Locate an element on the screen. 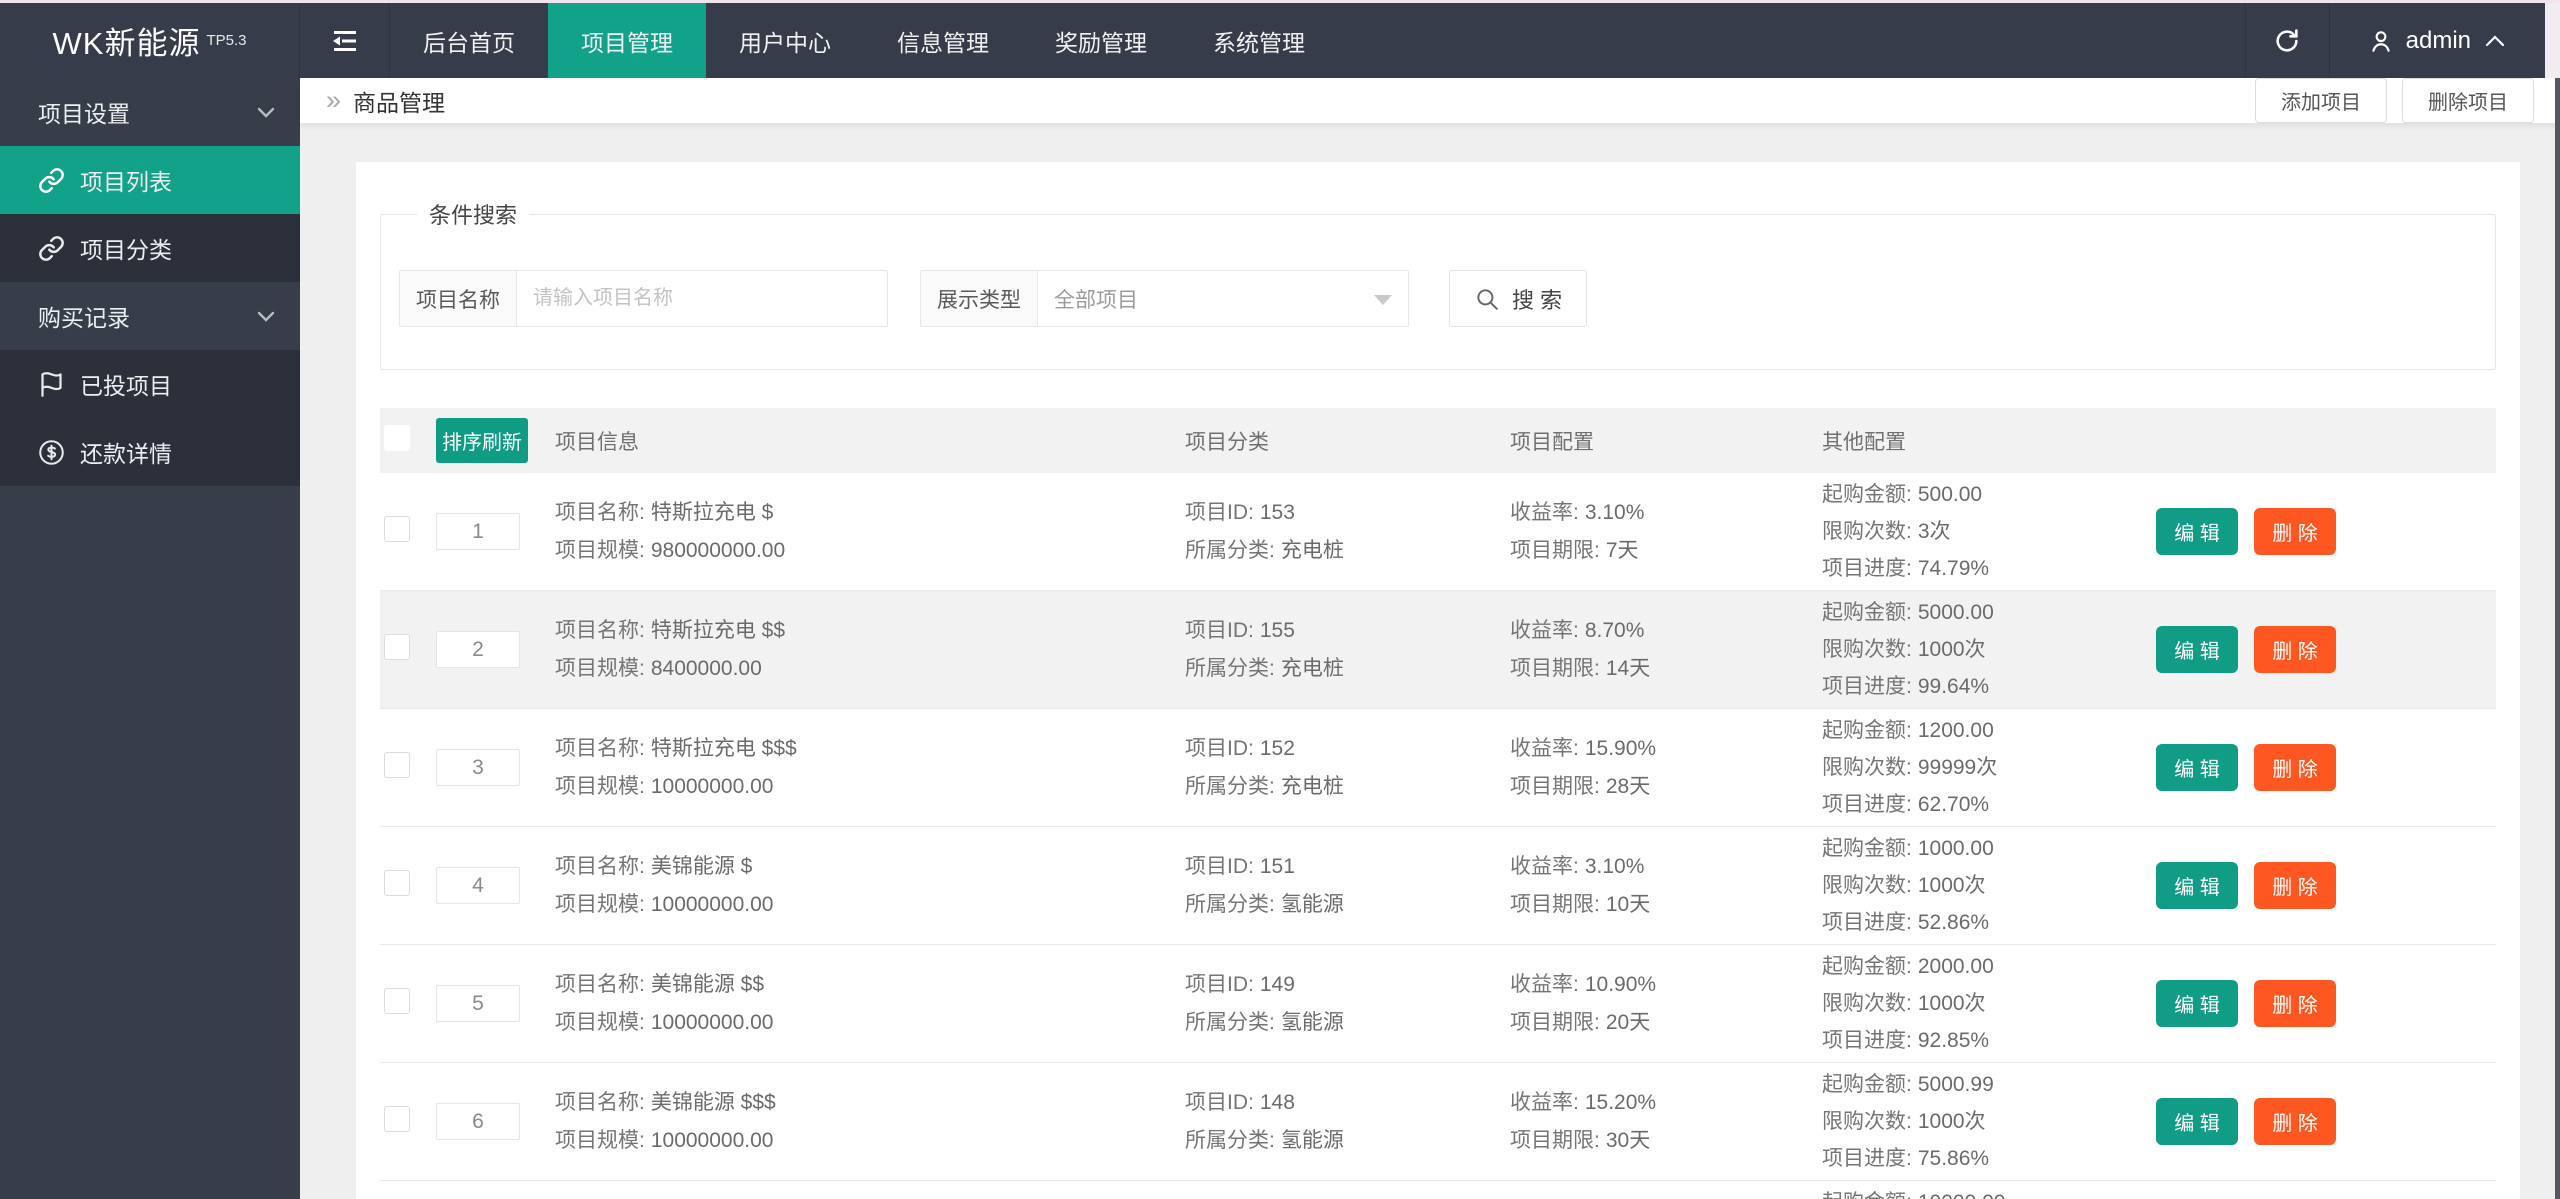  project-buy-limit: 1000次 is located at coordinates (1951, 1121).